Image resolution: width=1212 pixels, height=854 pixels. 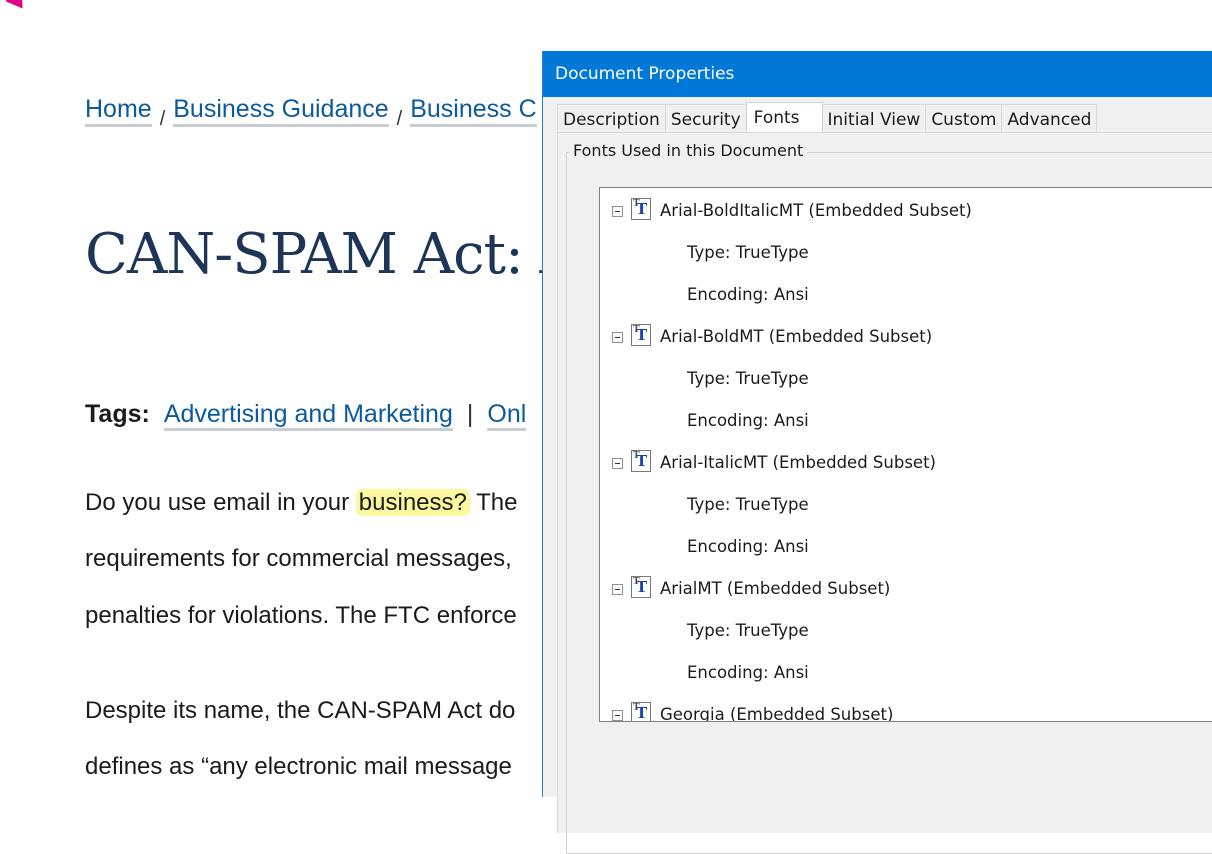 What do you see at coordinates (705, 119) in the screenshot?
I see `tab-security: Security` at bounding box center [705, 119].